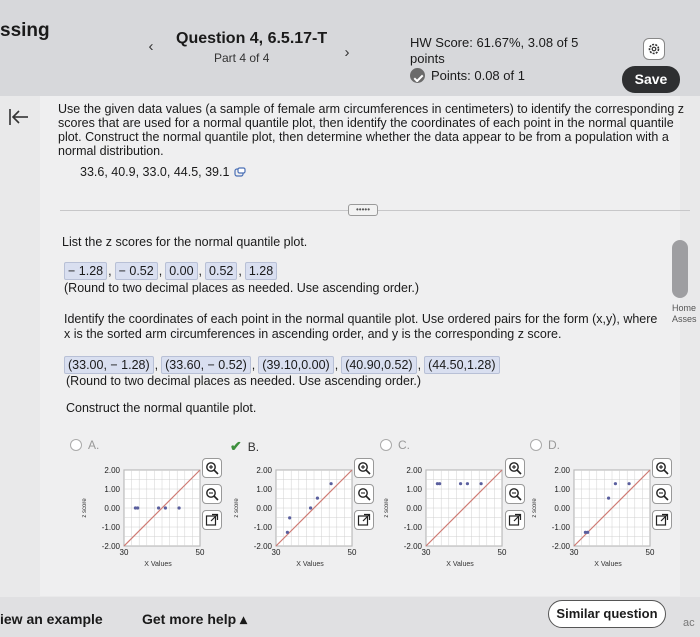 The width and height of the screenshot is (700, 637). What do you see at coordinates (51, 619) in the screenshot?
I see `view-example-link: iew an example` at bounding box center [51, 619].